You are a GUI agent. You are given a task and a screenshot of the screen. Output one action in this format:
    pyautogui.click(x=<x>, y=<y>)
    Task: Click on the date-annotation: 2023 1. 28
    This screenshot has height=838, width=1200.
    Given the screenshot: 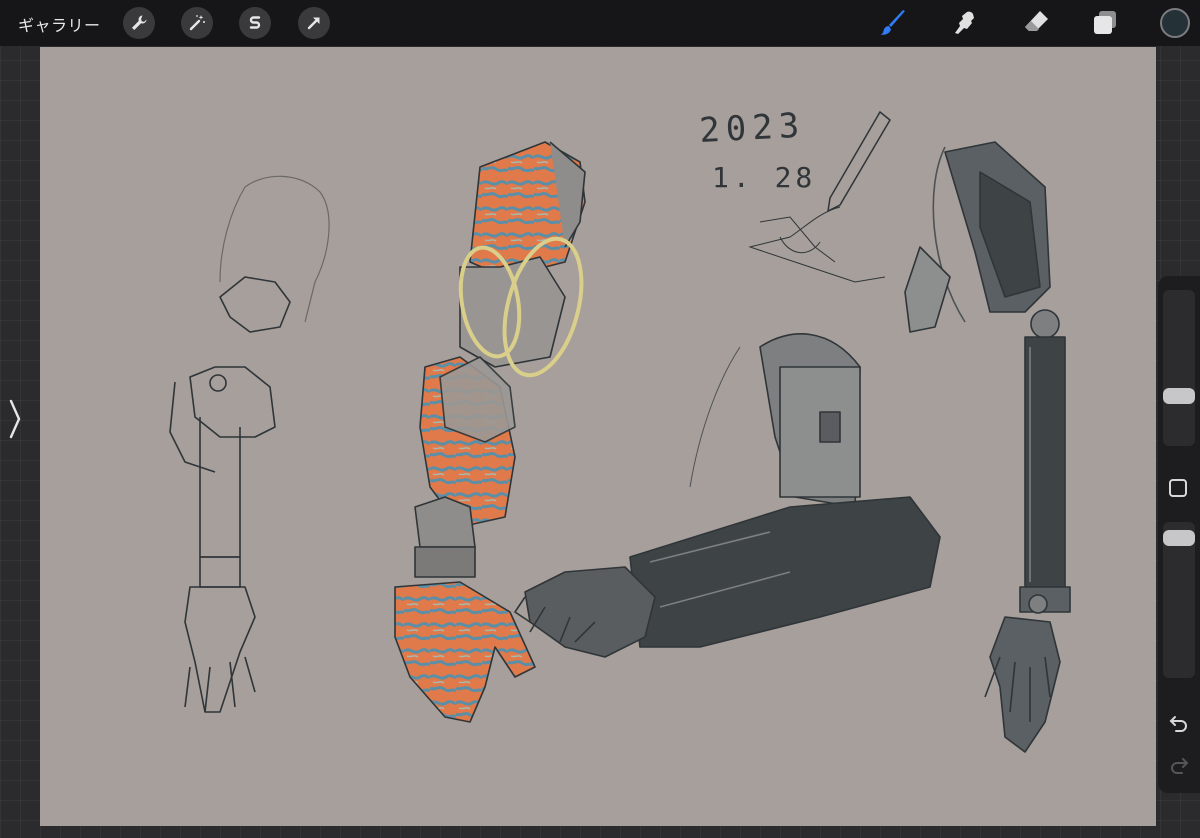 What is the action you would take?
    pyautogui.click(x=757, y=150)
    